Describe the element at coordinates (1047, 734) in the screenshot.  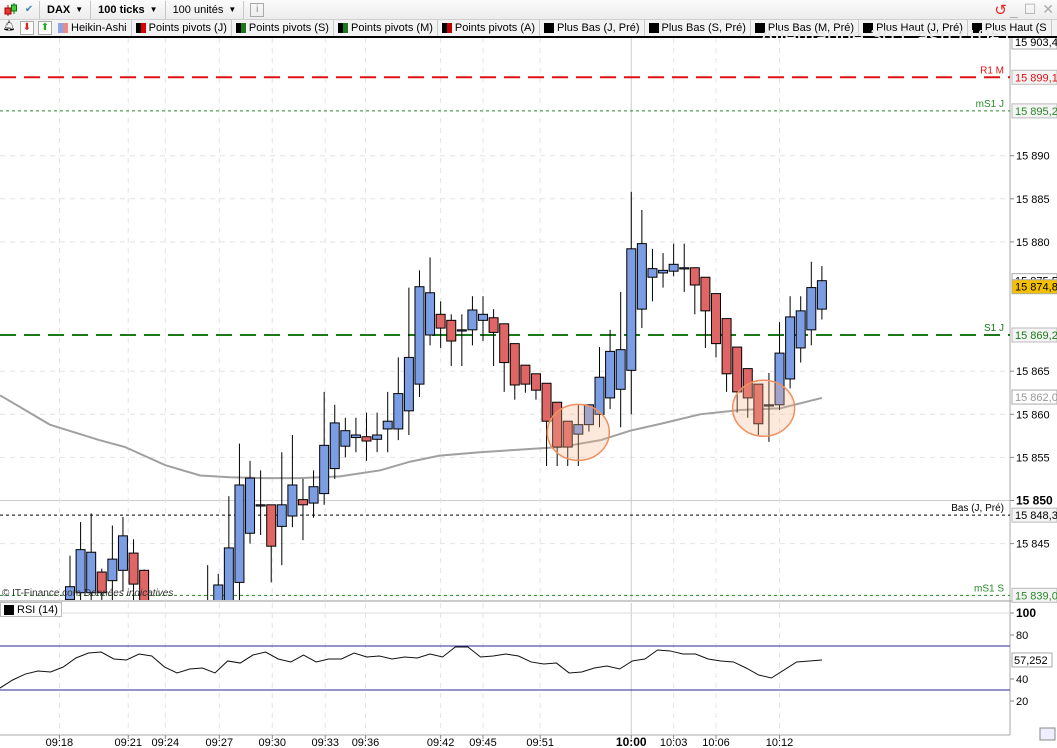
I see `expand-pane-button` at that location.